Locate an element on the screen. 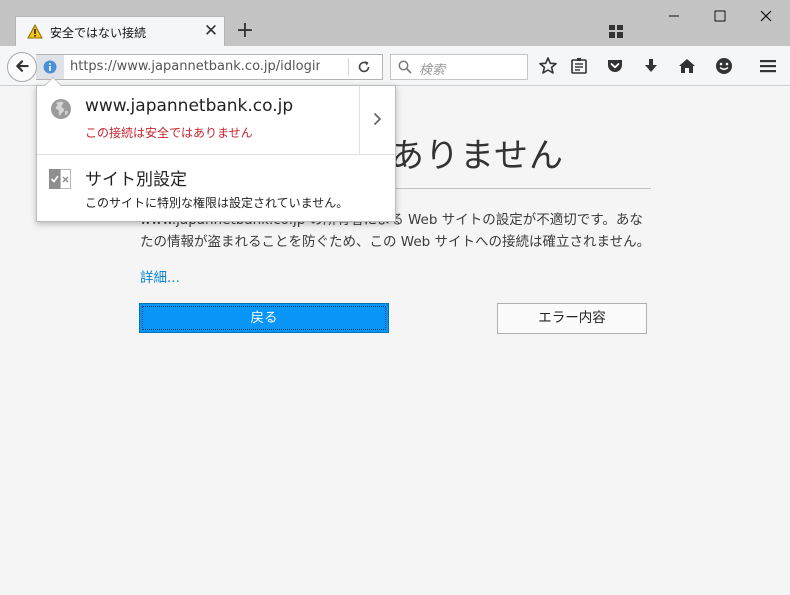 The width and height of the screenshot is (790, 595). insecure-connection-text: この接続は安全ではありません is located at coordinates (169, 133).